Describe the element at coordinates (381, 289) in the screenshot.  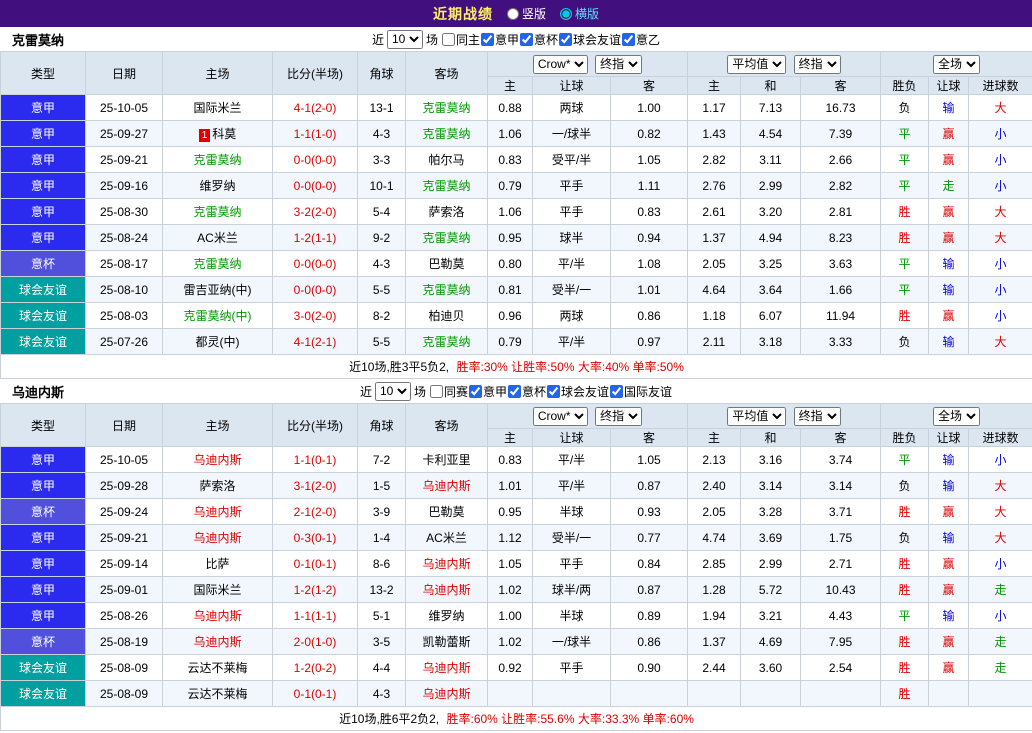
I see `corners-cell: 5-5` at that location.